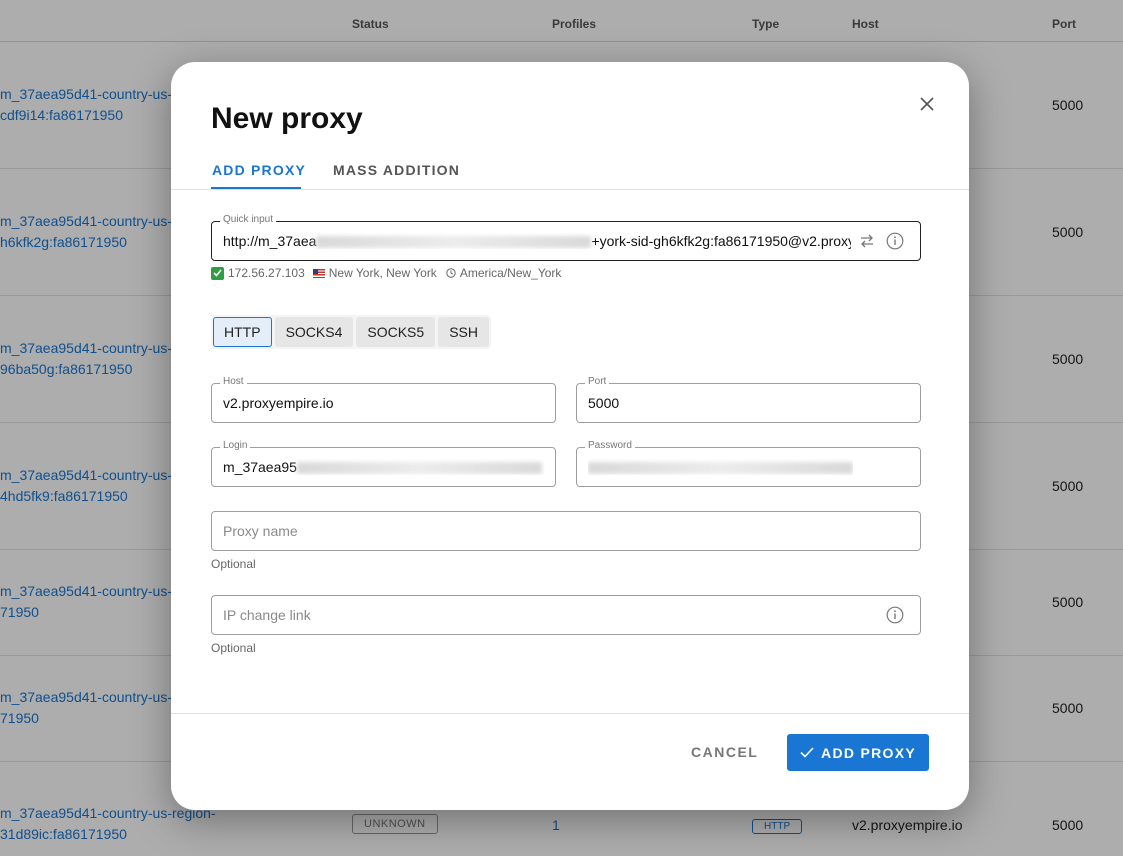 The width and height of the screenshot is (1123, 856). I want to click on port-field: Port 5000, so click(748, 399).